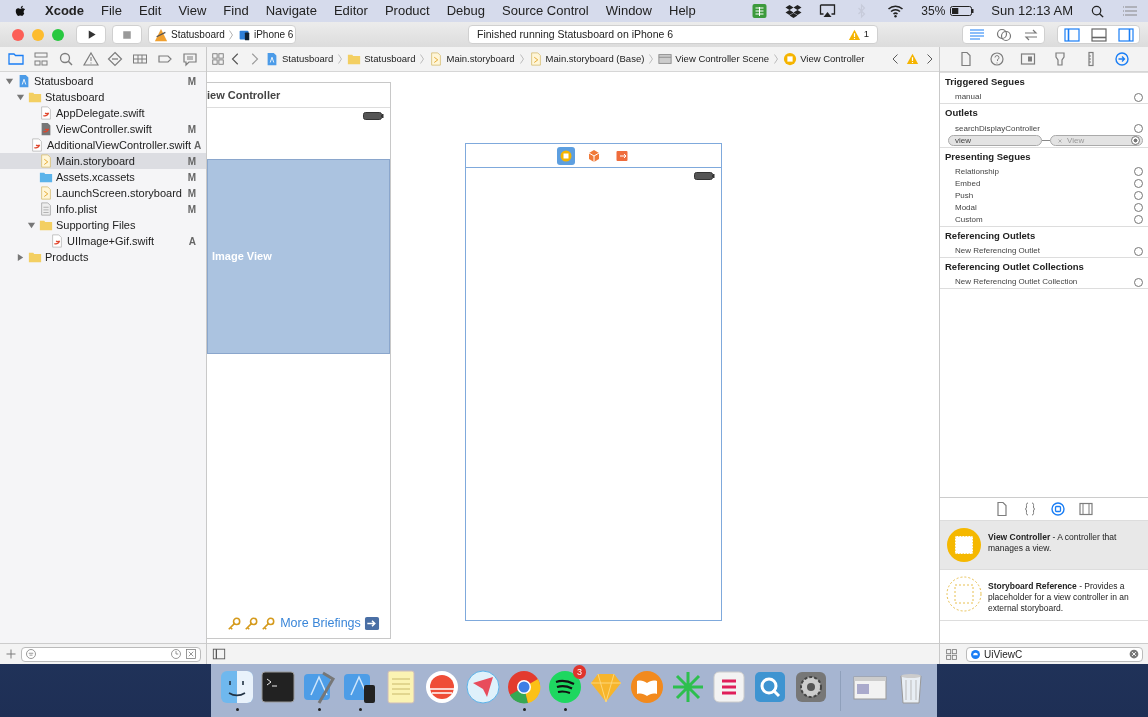  I want to click on document-icon, so click(1002, 509).